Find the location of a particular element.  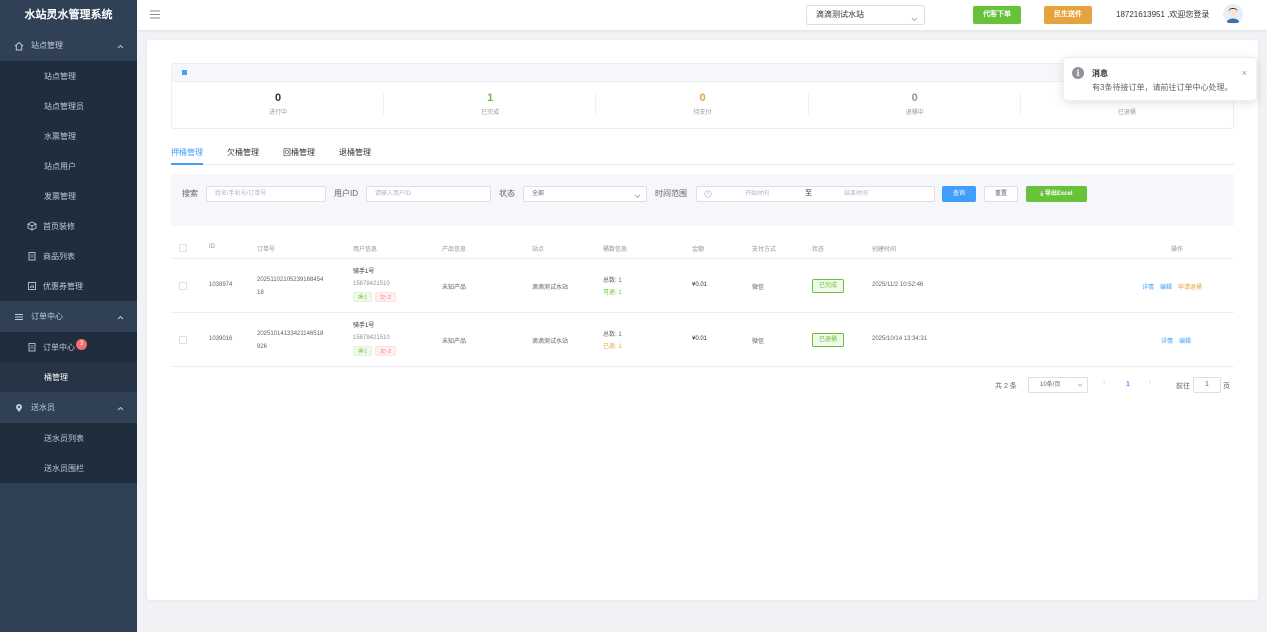

service-delivery-button: 民生送件 is located at coordinates (1068, 15).